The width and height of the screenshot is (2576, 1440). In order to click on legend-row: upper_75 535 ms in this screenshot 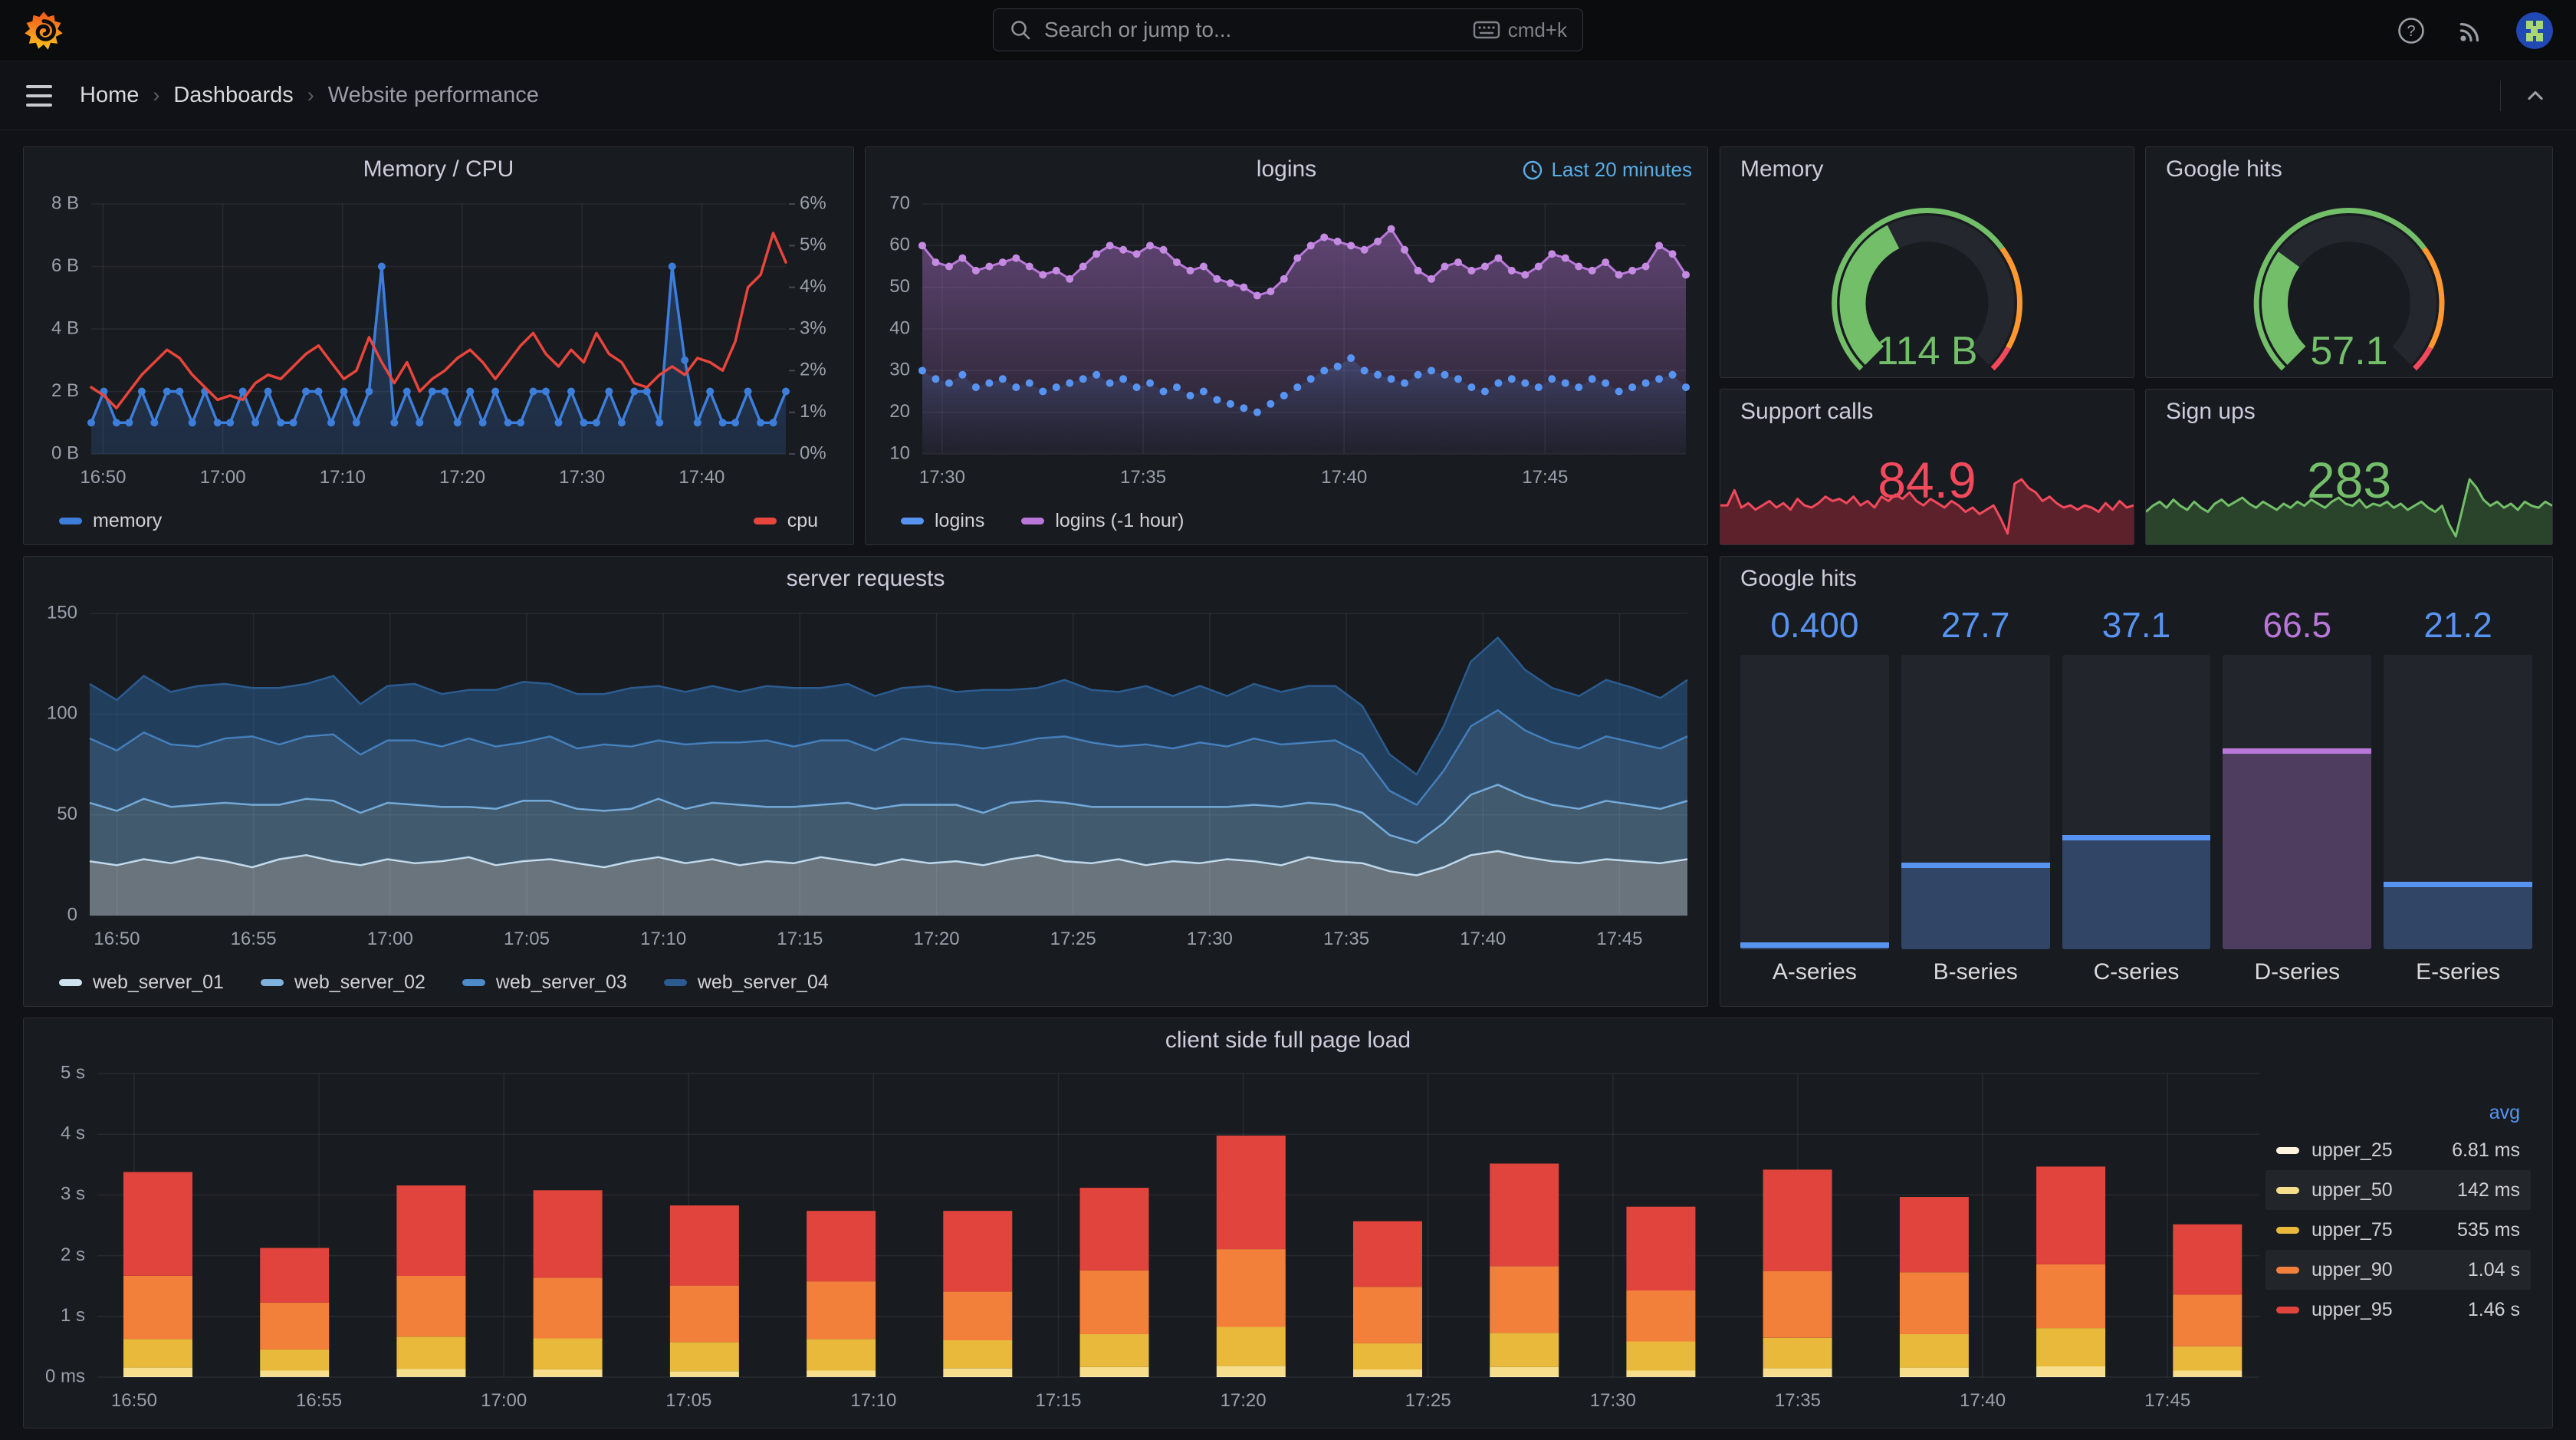, I will do `click(2399, 1230)`.